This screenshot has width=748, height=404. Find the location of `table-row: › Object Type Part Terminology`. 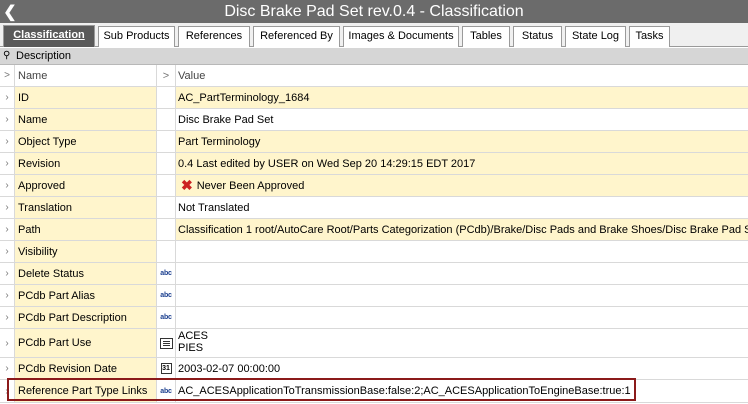

table-row: › Object Type Part Terminology is located at coordinates (374, 142).